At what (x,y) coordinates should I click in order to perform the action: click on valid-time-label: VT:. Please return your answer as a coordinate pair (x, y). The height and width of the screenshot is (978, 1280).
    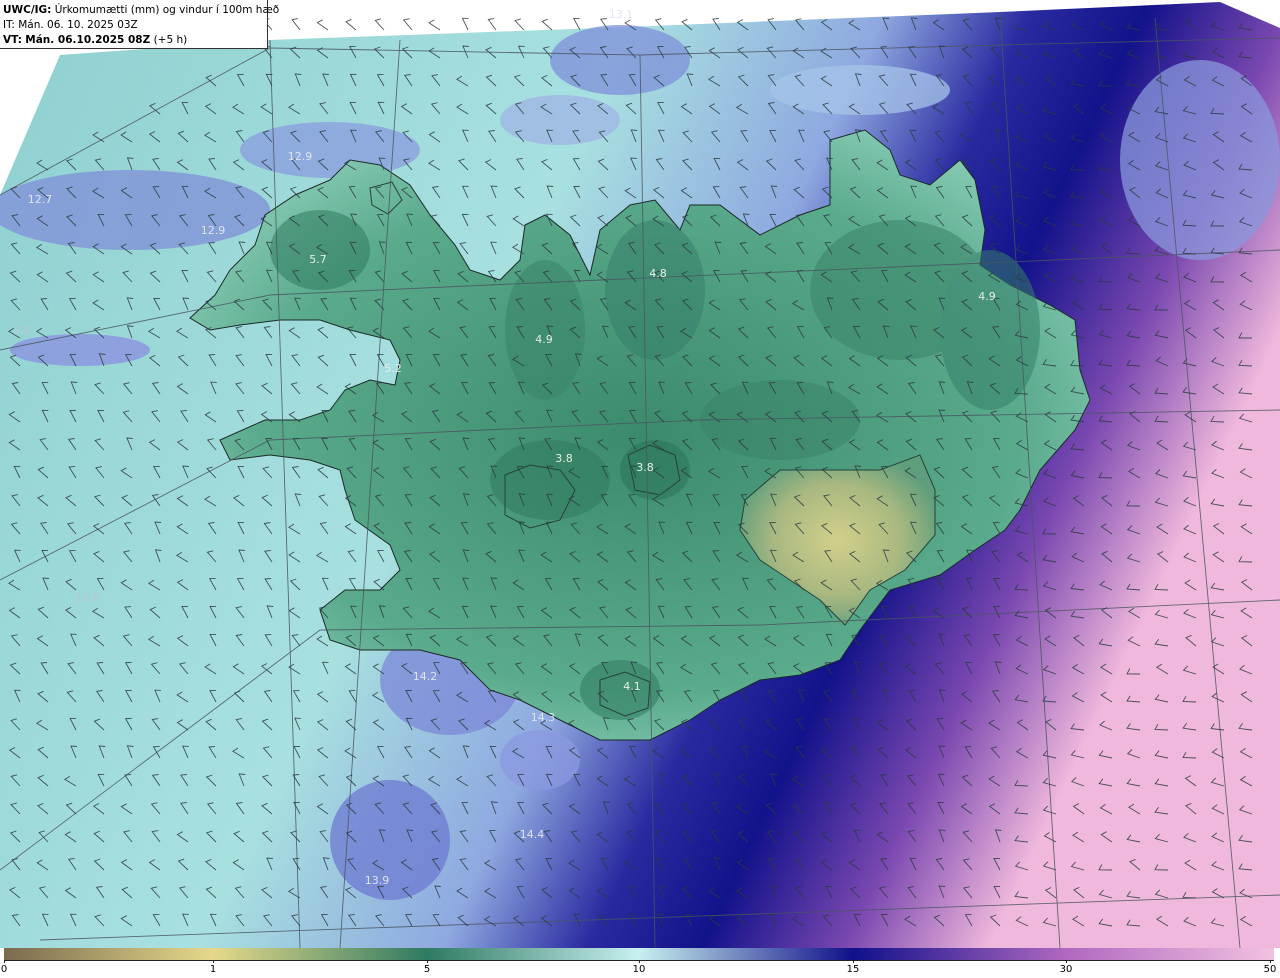
    Looking at the image, I should click on (12, 40).